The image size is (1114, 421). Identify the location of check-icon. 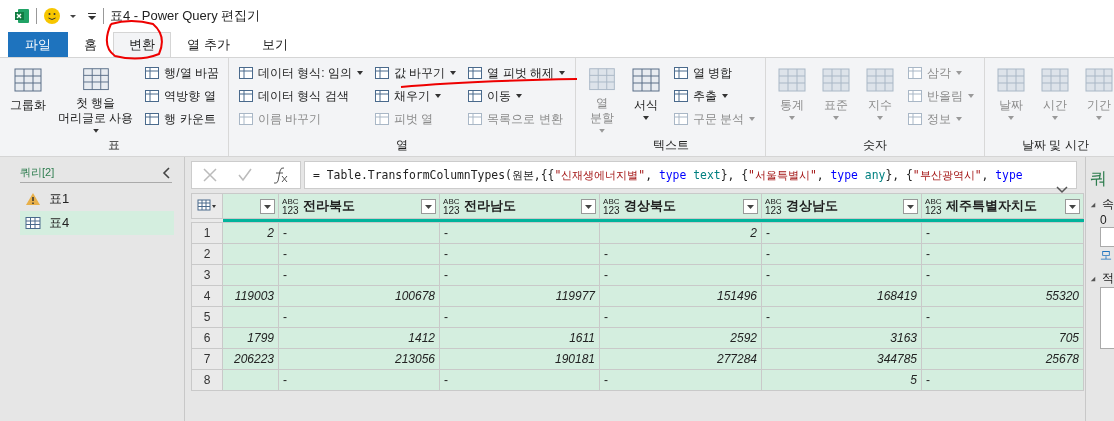
(245, 175).